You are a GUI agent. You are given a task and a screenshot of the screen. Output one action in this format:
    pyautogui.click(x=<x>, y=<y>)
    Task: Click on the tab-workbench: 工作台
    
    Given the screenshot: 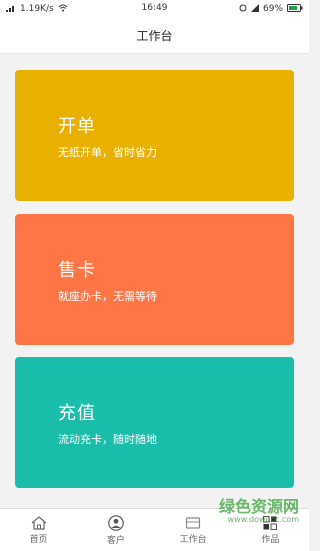 What is the action you would take?
    pyautogui.click(x=193, y=530)
    